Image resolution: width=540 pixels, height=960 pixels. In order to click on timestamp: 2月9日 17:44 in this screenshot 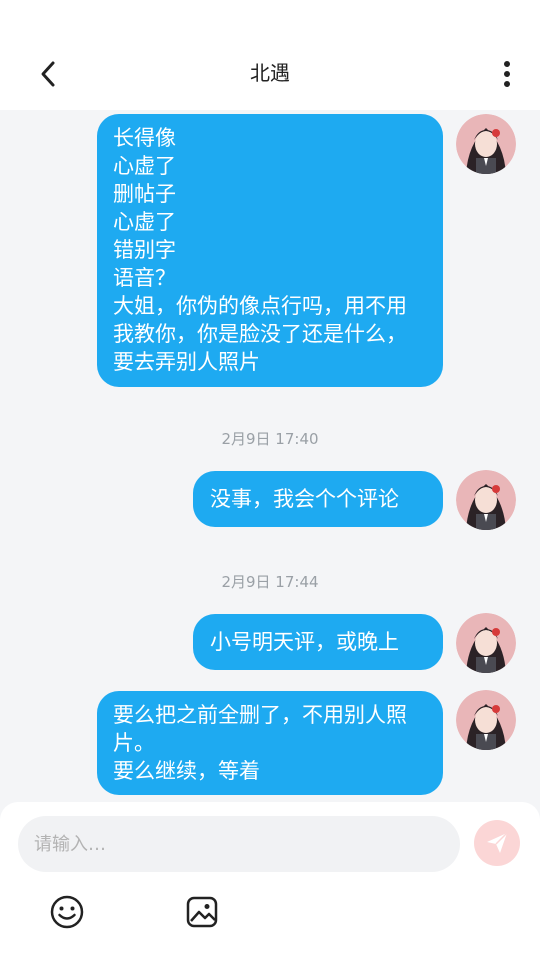, I will do `click(270, 582)`.